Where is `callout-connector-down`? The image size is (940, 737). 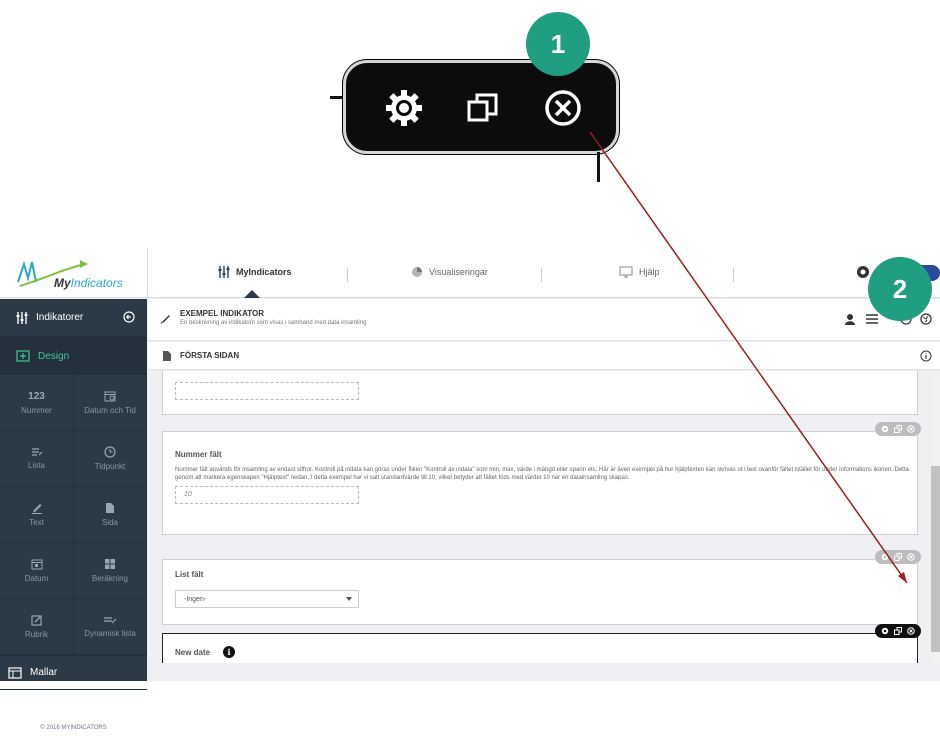
callout-connector-down is located at coordinates (598, 167).